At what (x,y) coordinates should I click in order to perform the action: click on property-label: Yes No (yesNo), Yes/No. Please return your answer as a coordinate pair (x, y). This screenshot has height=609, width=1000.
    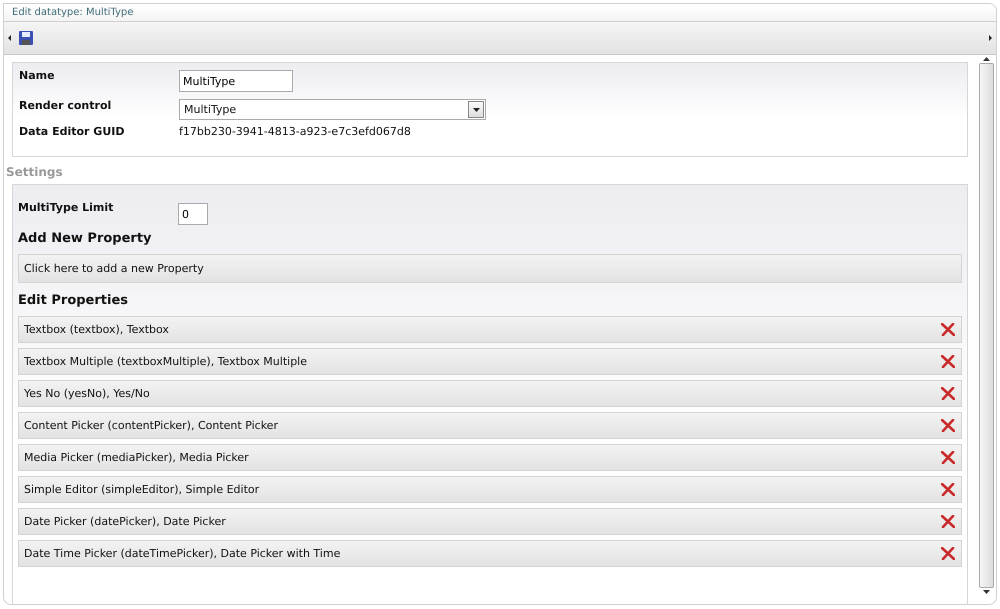
    Looking at the image, I should click on (87, 393).